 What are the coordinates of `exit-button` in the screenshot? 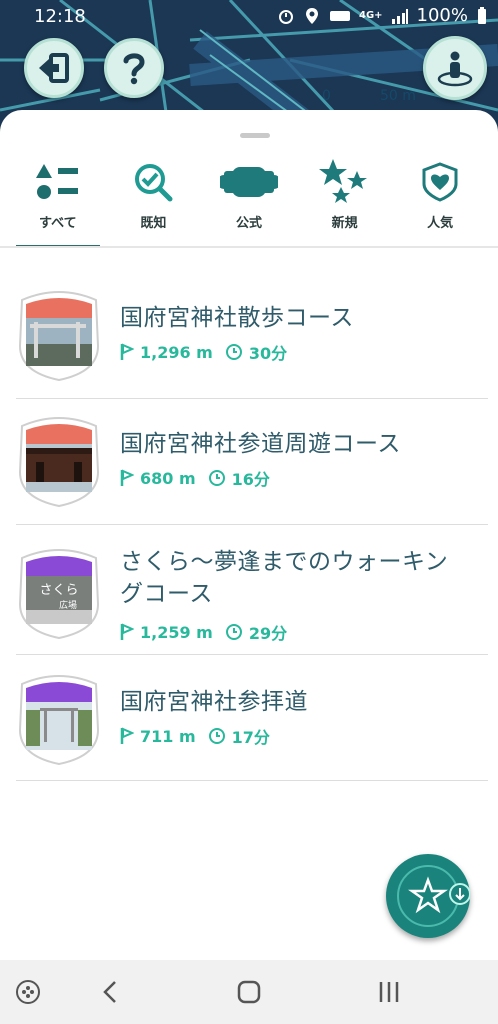 It's located at (54, 68).